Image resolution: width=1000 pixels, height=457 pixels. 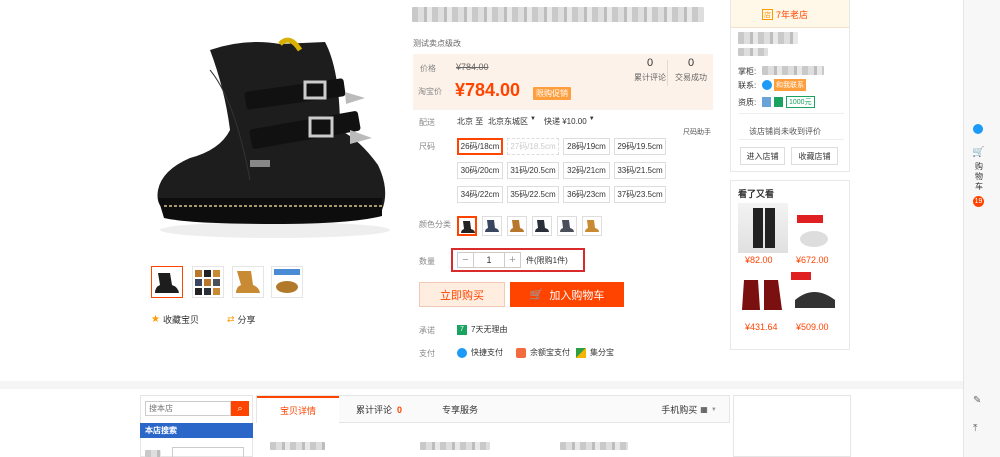 I want to click on size-option: 28码/19cm, so click(x=586, y=146).